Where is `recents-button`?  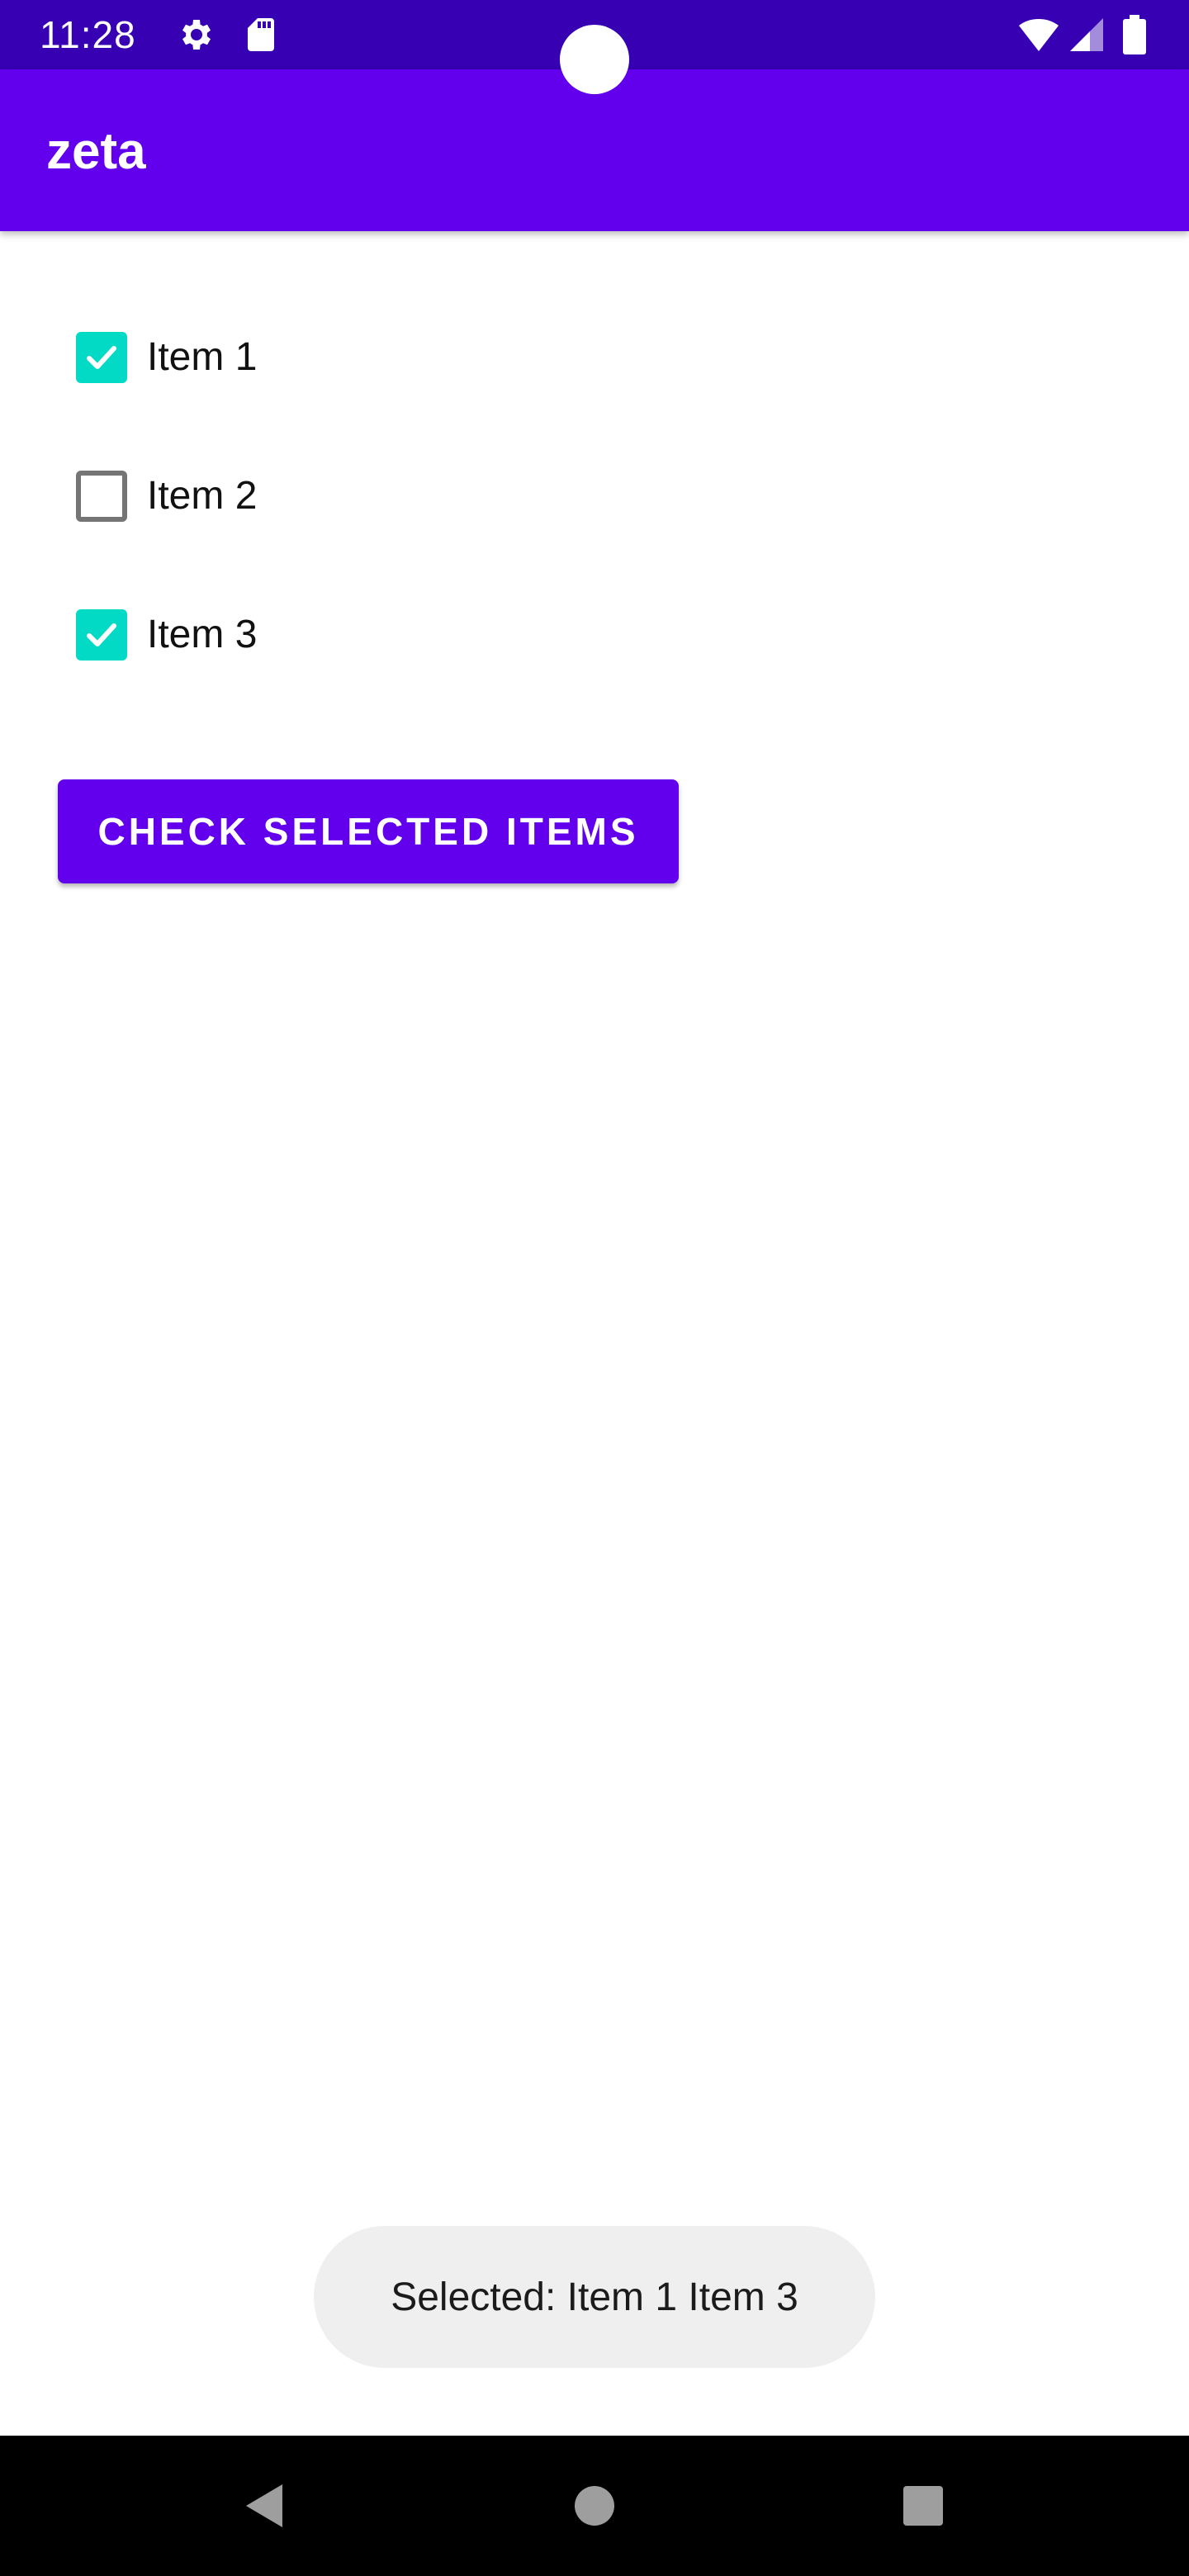 recents-button is located at coordinates (923, 2506).